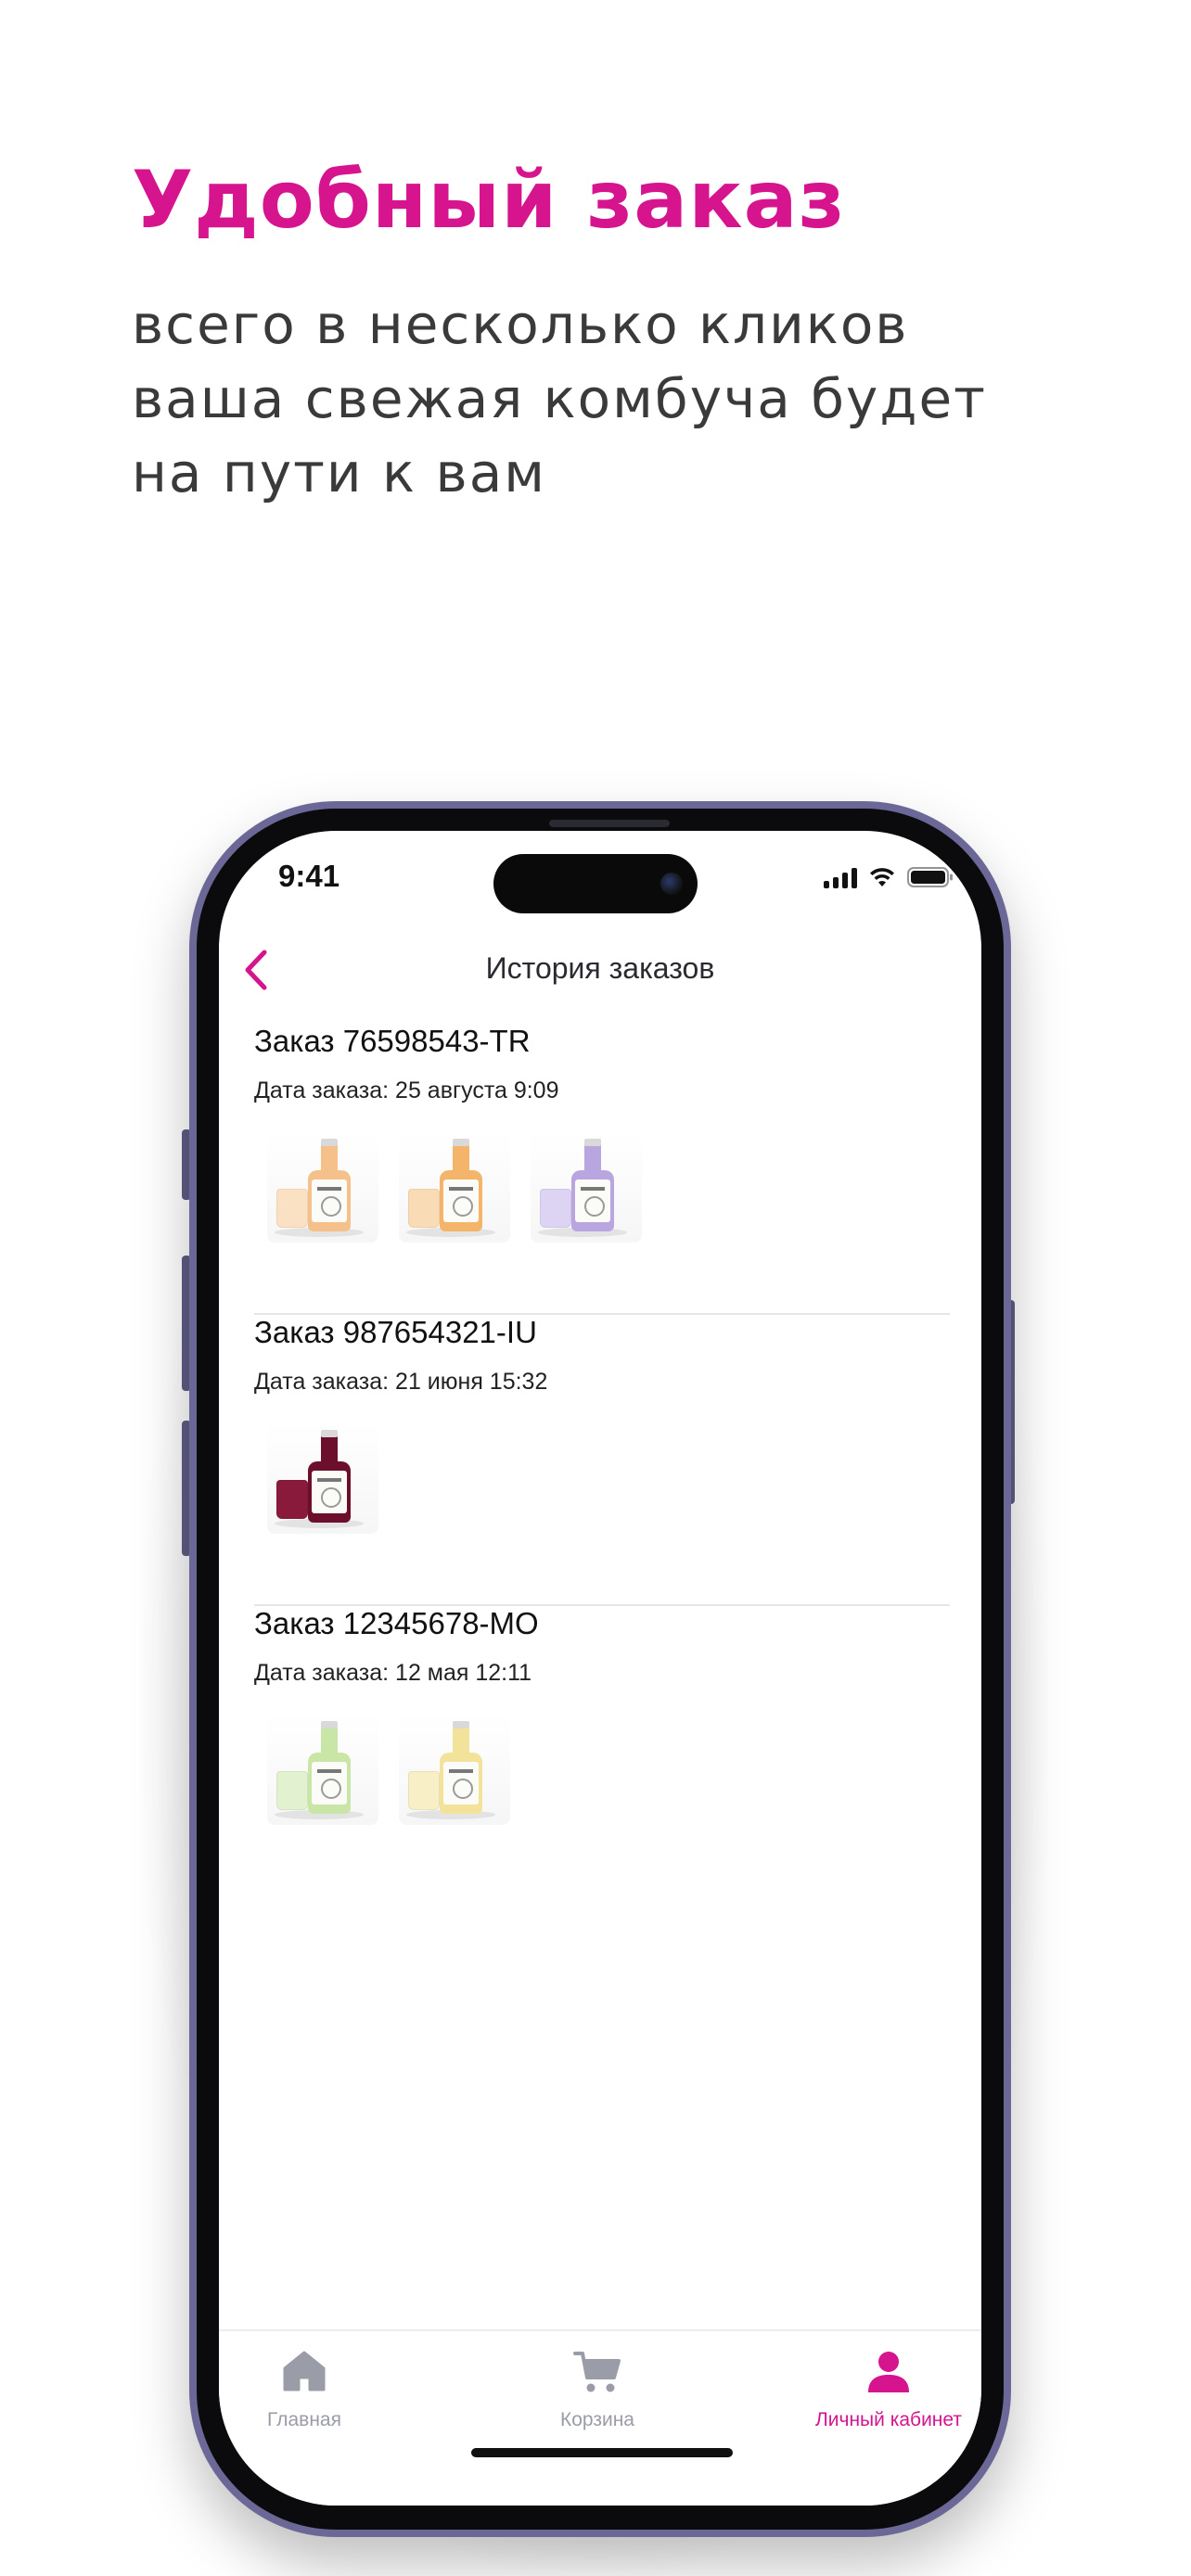 Image resolution: width=1191 pixels, height=2576 pixels. What do you see at coordinates (888, 2374) in the screenshot?
I see `user-icon` at bounding box center [888, 2374].